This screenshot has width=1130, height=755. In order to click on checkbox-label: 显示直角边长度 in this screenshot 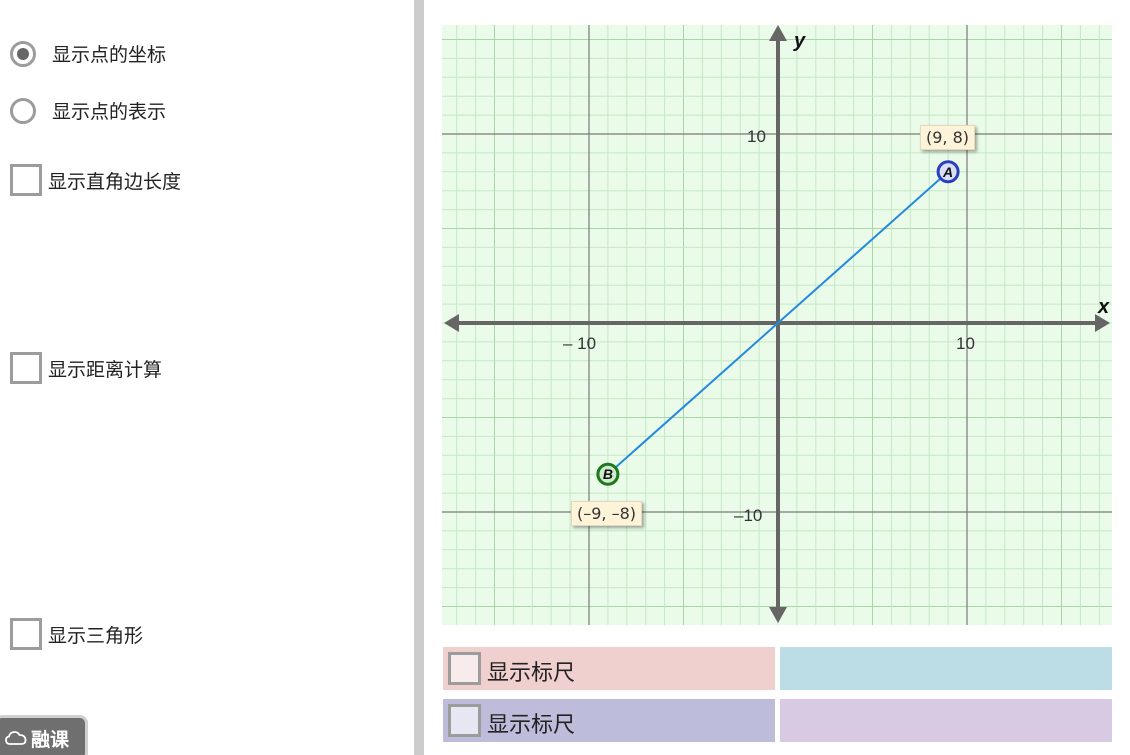, I will do `click(115, 181)`.